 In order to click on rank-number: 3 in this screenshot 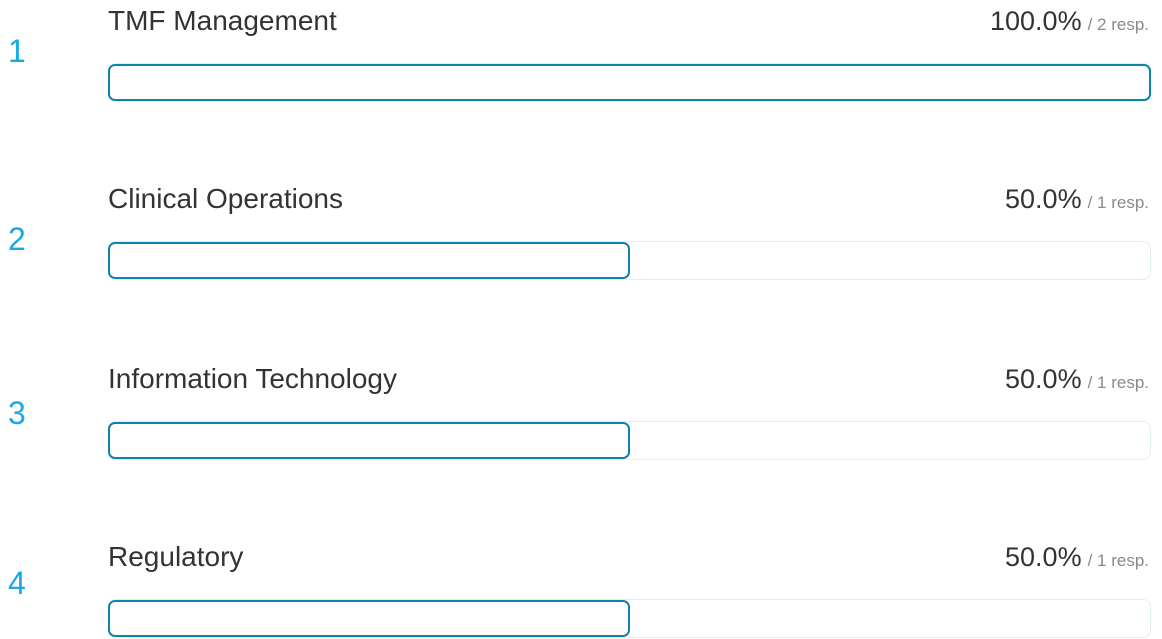, I will do `click(17, 413)`.